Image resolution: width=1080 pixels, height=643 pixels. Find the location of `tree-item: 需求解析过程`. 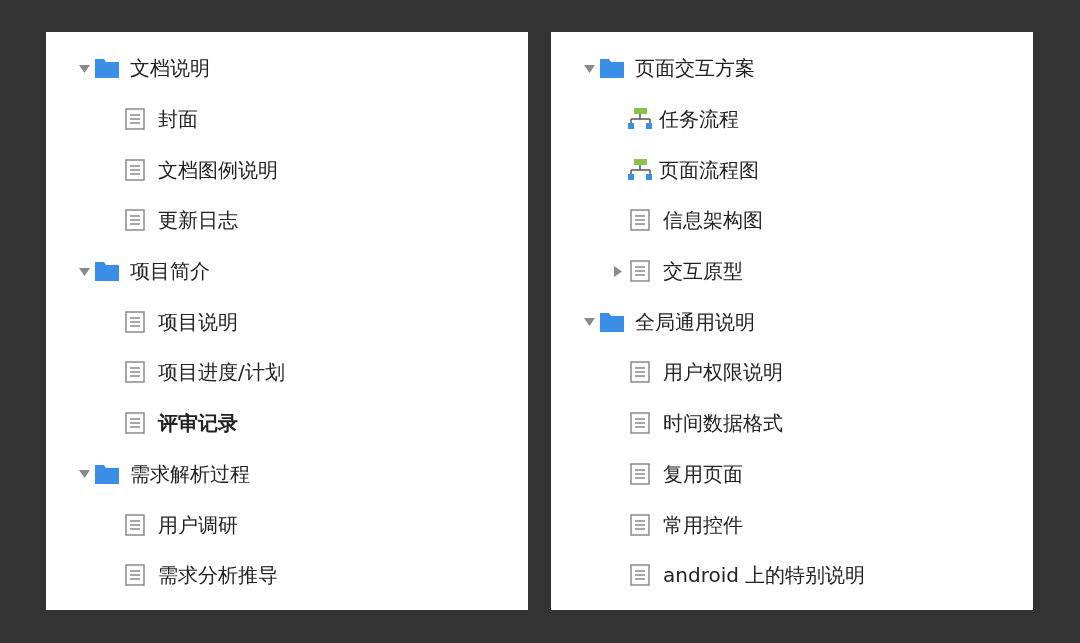

tree-item: 需求解析过程 is located at coordinates (287, 474).